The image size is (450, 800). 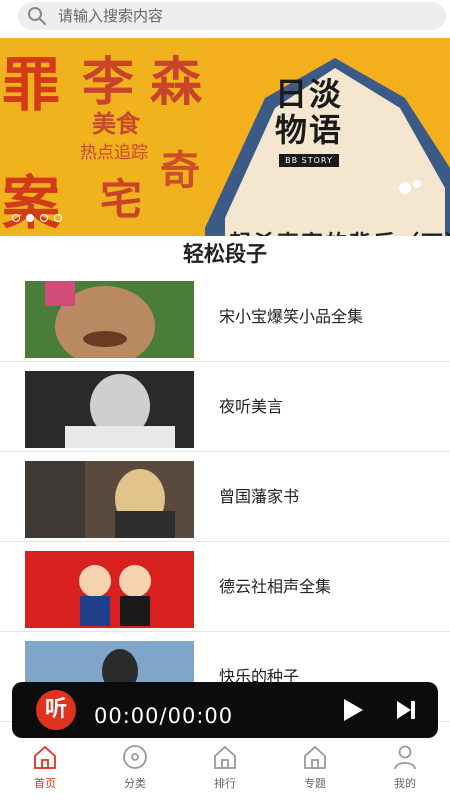 What do you see at coordinates (114, 153) in the screenshot?
I see `banner-tag-hot: 热点追踪` at bounding box center [114, 153].